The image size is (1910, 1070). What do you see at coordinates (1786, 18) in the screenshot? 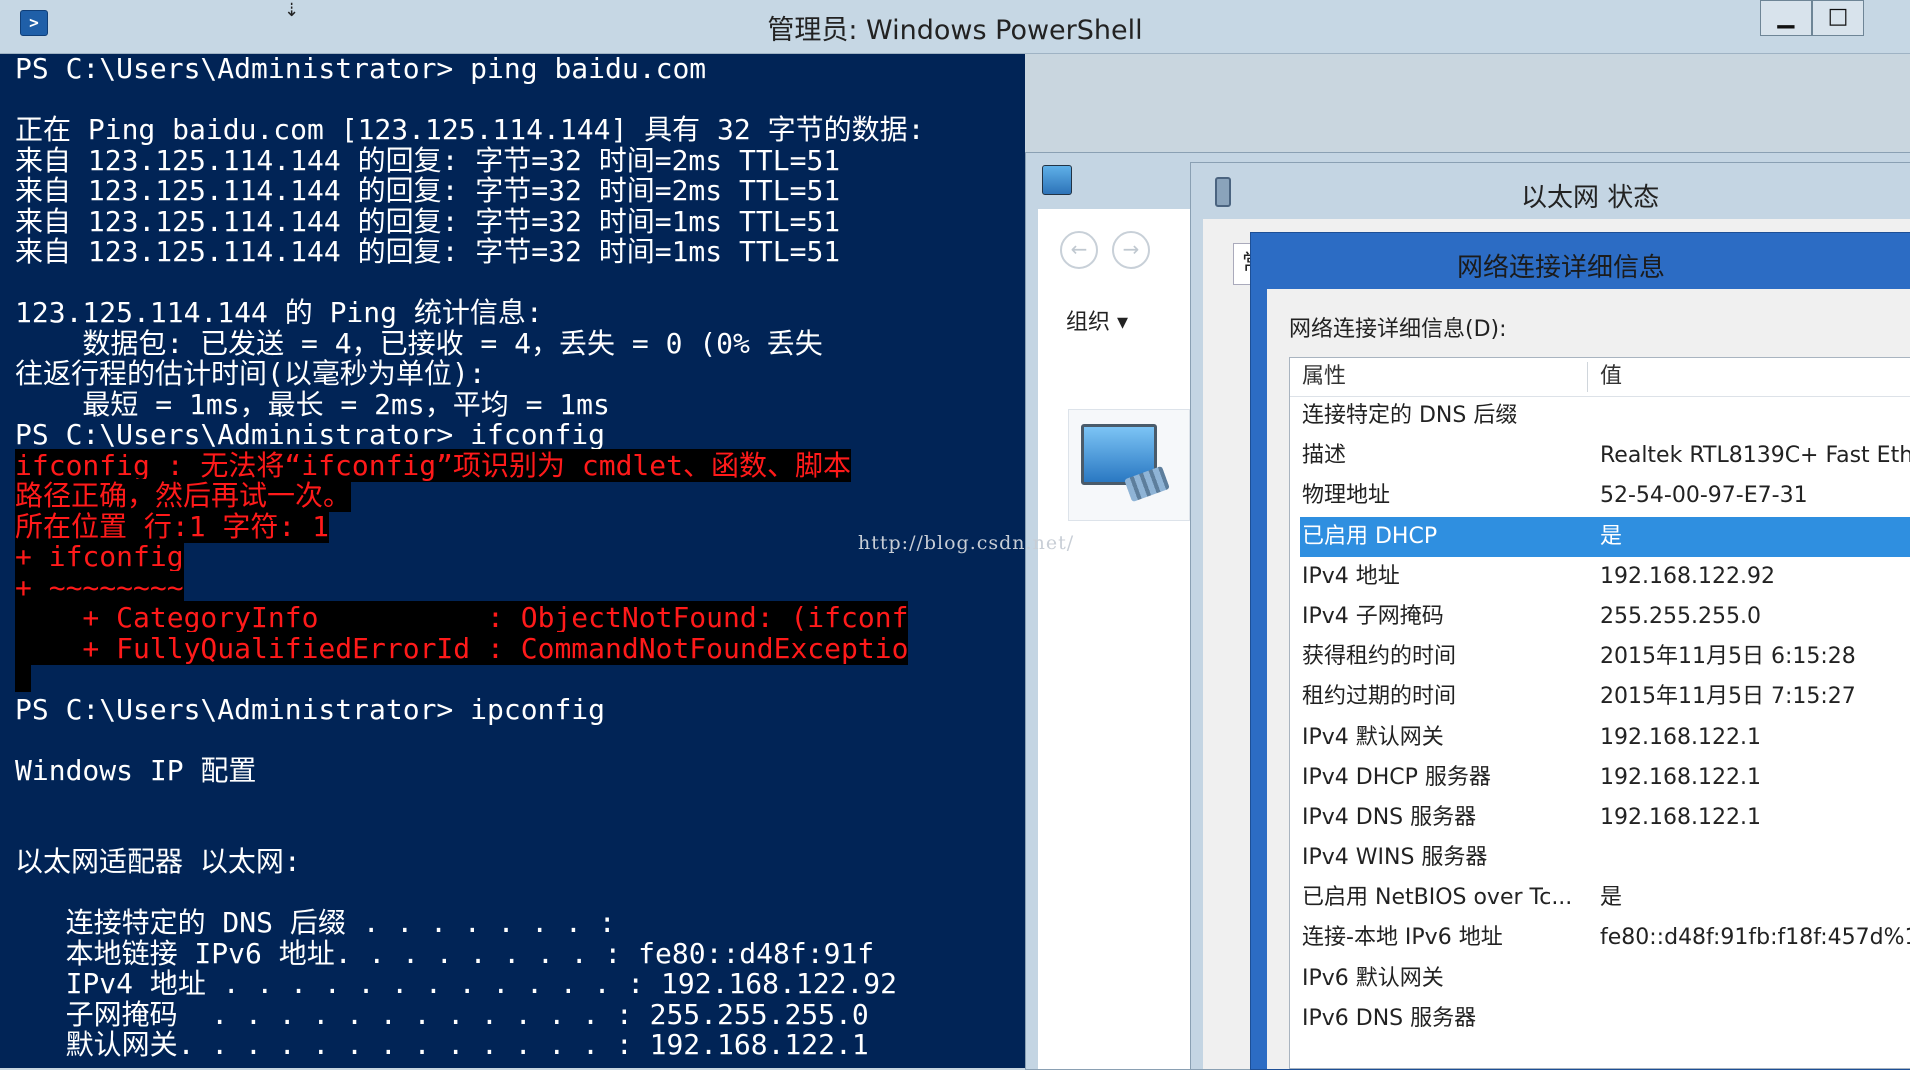
I see `minimize-button: ▁` at bounding box center [1786, 18].